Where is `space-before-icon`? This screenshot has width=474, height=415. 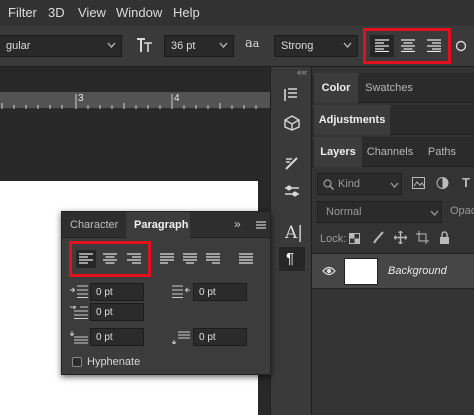
space-before-icon is located at coordinates (79, 337).